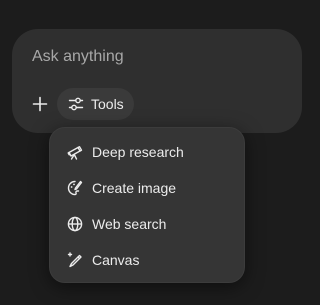  Describe the element at coordinates (75, 188) in the screenshot. I see `palette-icon` at that location.